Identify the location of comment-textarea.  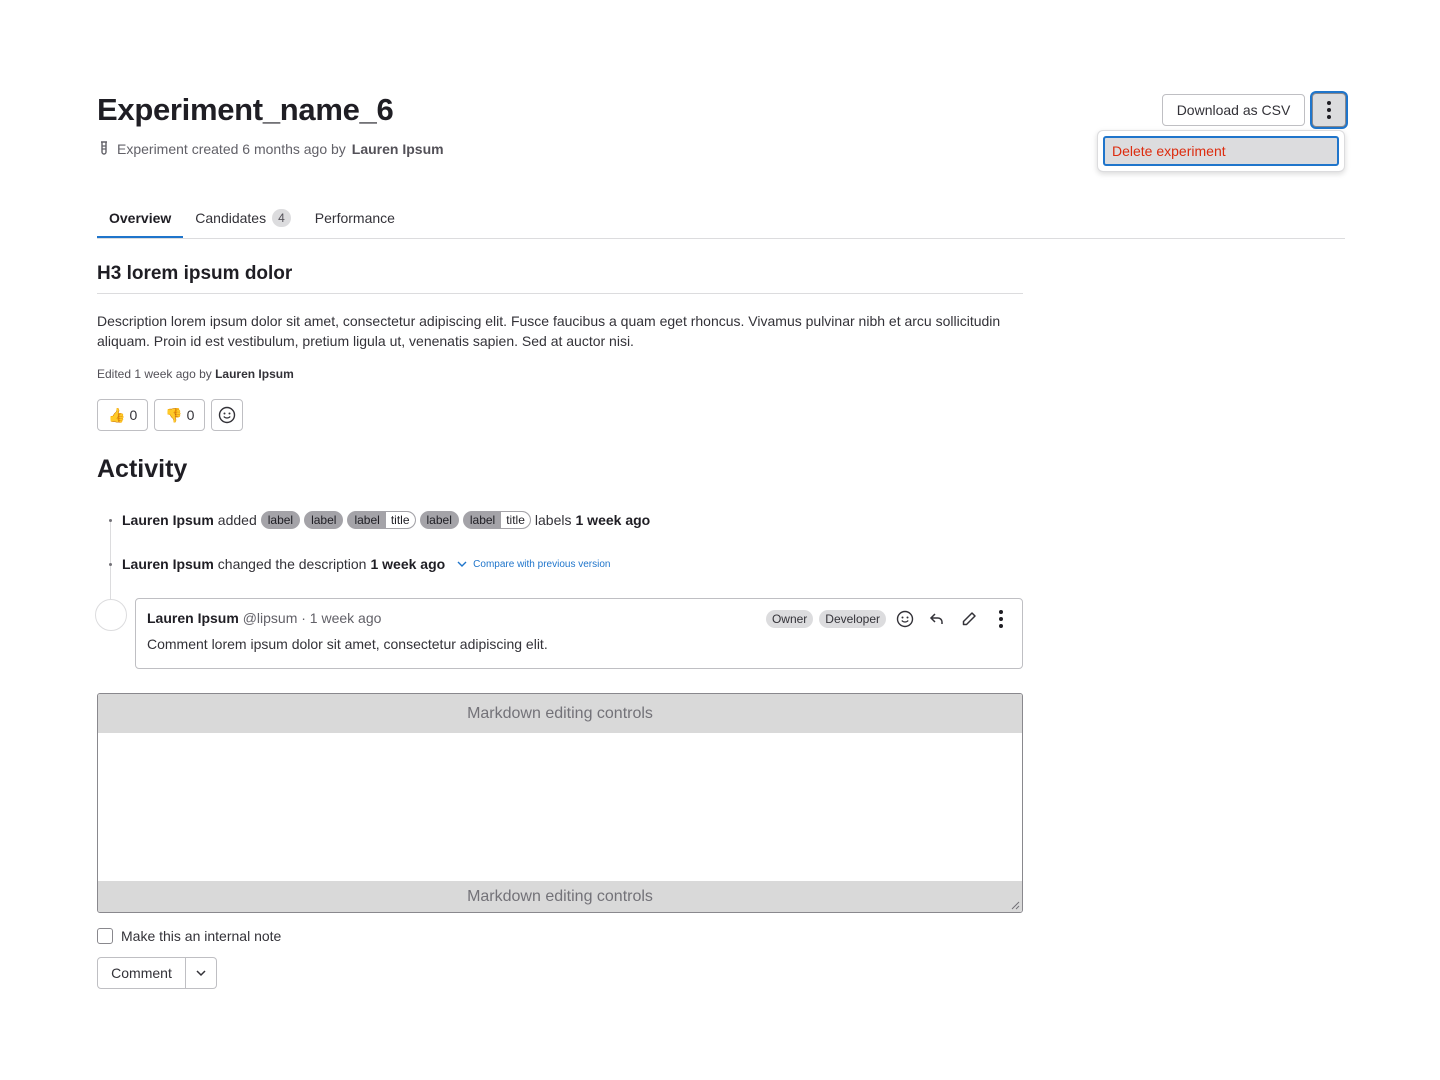
(560, 807).